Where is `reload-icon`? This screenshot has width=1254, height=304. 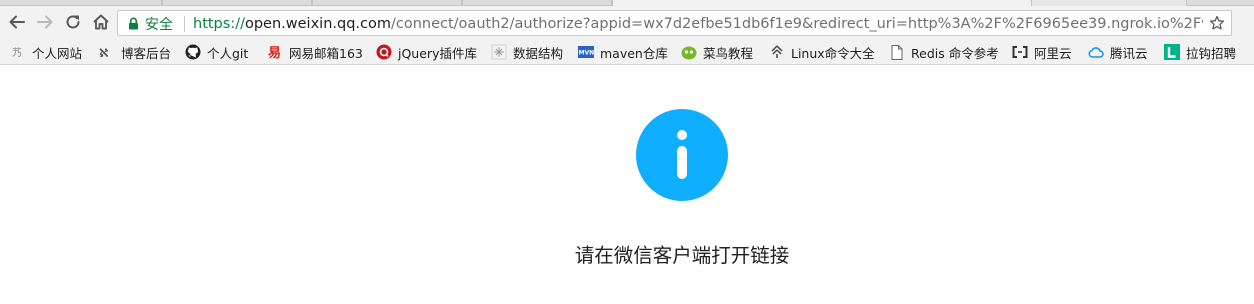
reload-icon is located at coordinates (73, 22).